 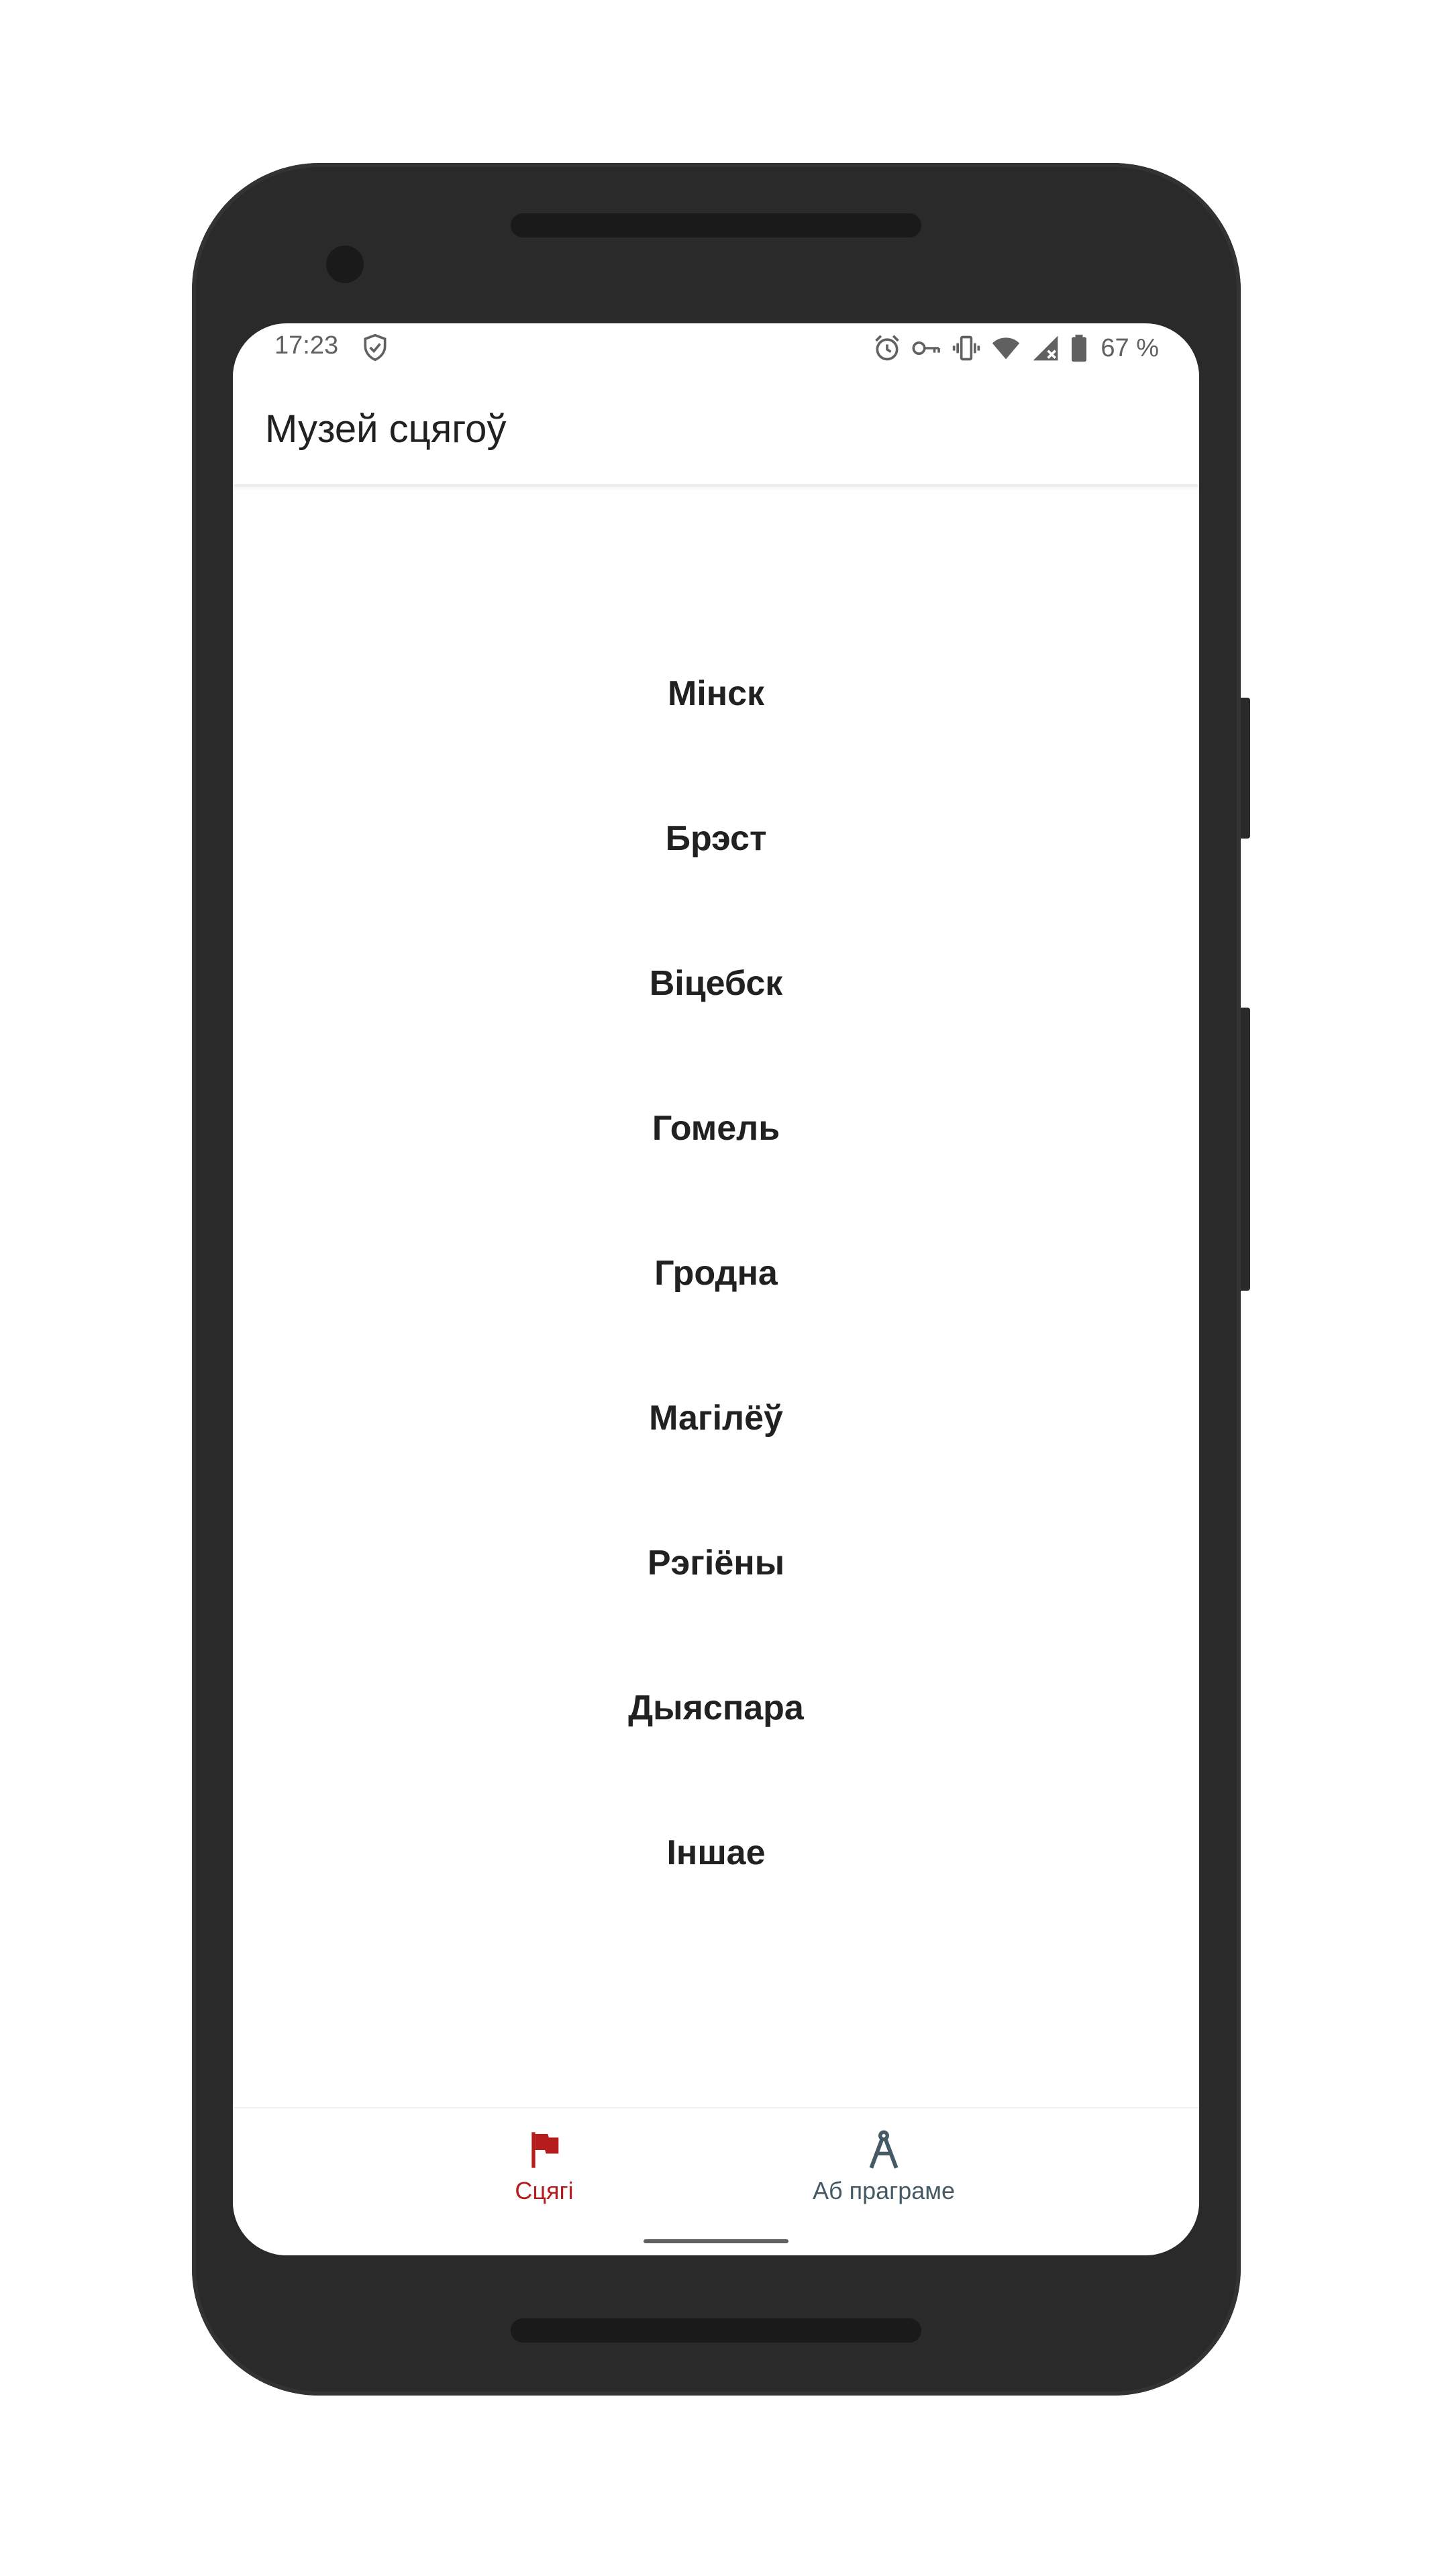 What do you see at coordinates (306, 345) in the screenshot?
I see `status-time: 17:23` at bounding box center [306, 345].